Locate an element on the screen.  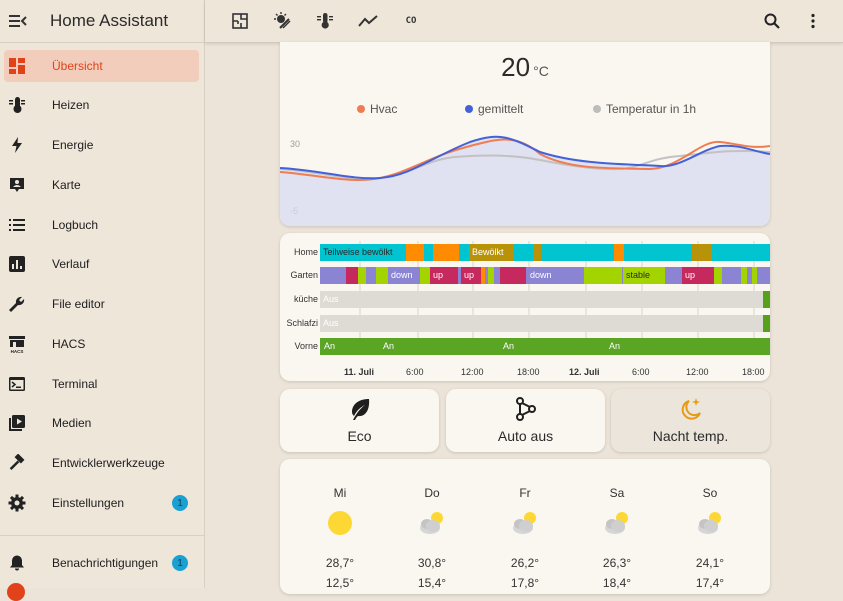
auto-aus-button: Auto aus is located at coordinates (525, 420).